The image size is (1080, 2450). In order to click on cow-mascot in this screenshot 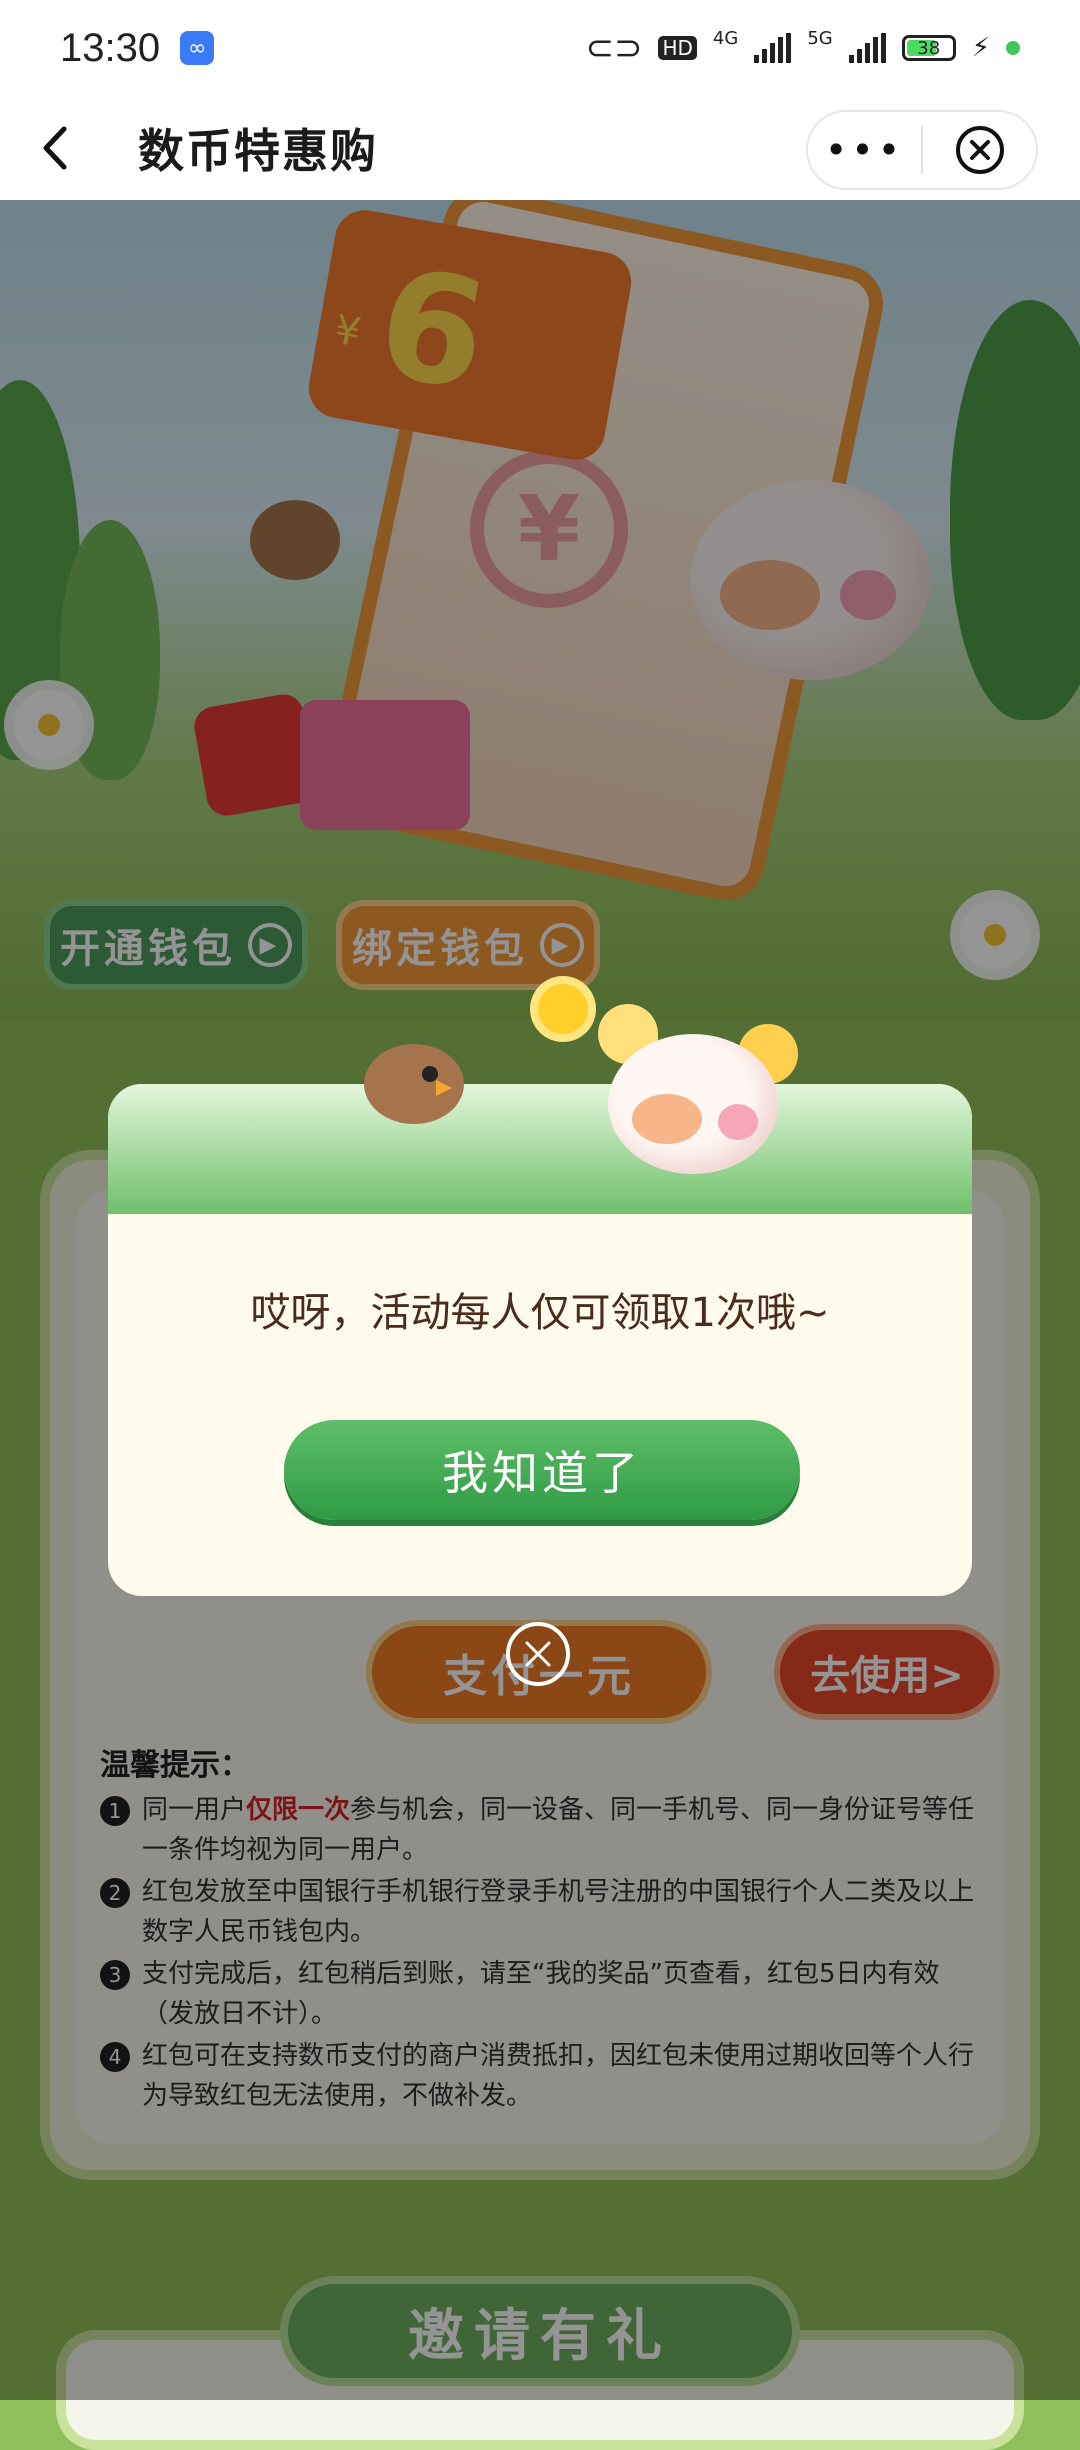, I will do `click(668, 1089)`.